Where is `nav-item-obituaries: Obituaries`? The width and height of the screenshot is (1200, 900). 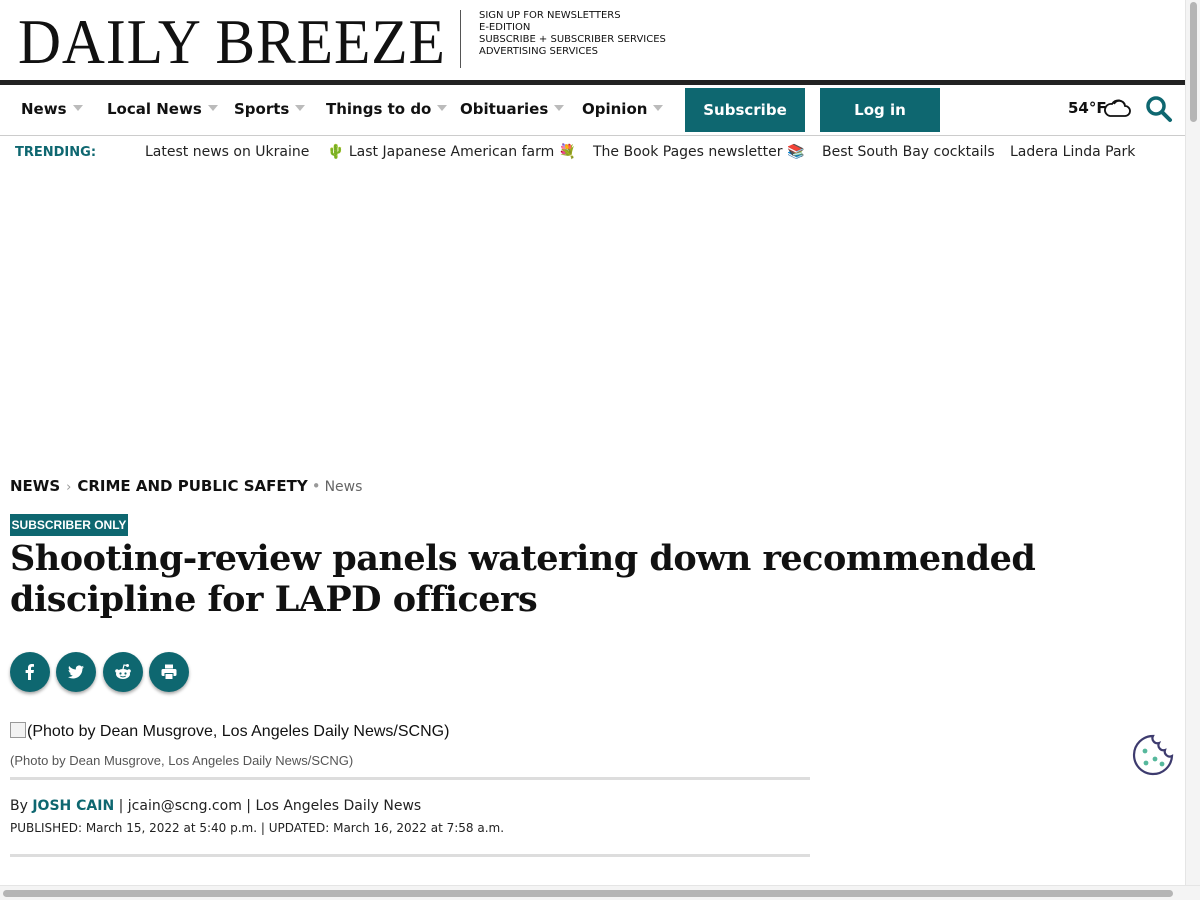 nav-item-obituaries: Obituaries is located at coordinates (512, 109).